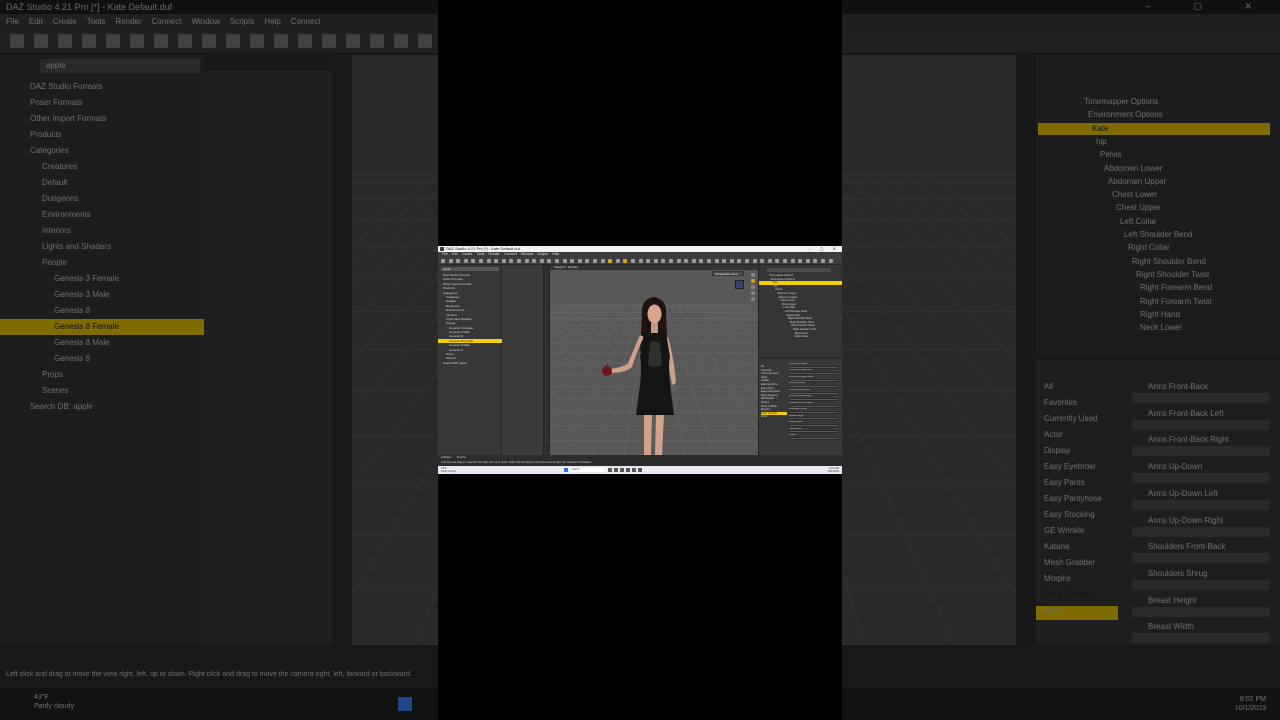 The width and height of the screenshot is (1280, 720). What do you see at coordinates (753, 299) in the screenshot?
I see `orbit-icon` at bounding box center [753, 299].